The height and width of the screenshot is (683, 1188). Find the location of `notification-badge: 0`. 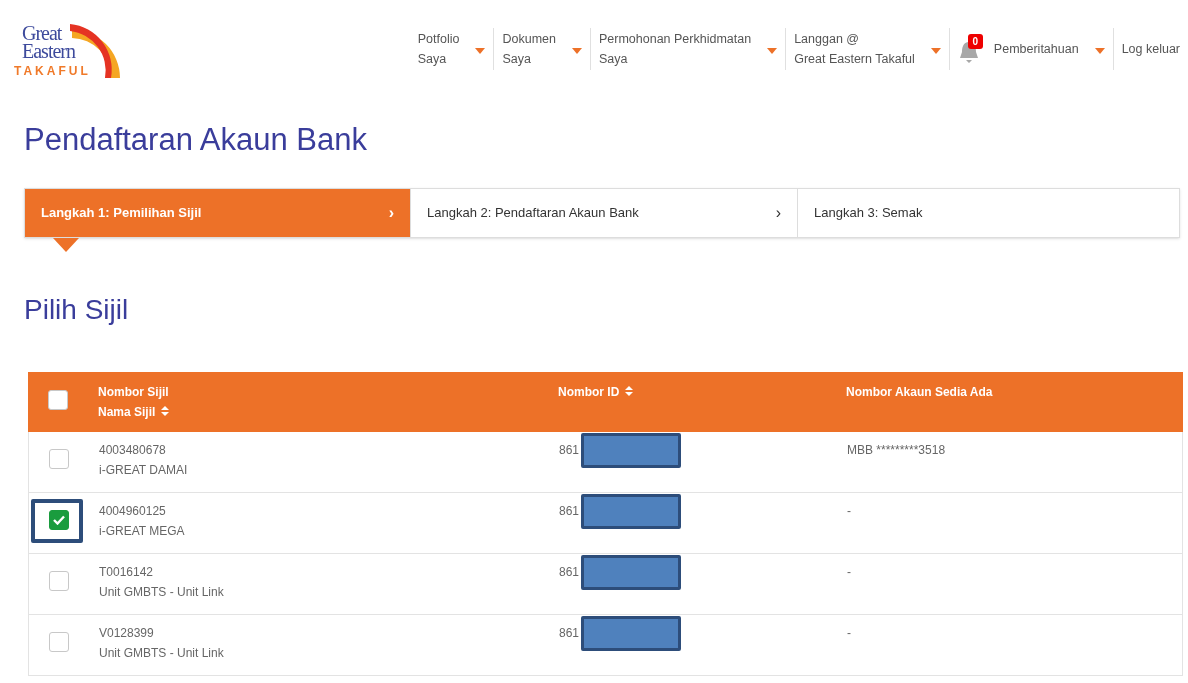

notification-badge: 0 is located at coordinates (975, 41).